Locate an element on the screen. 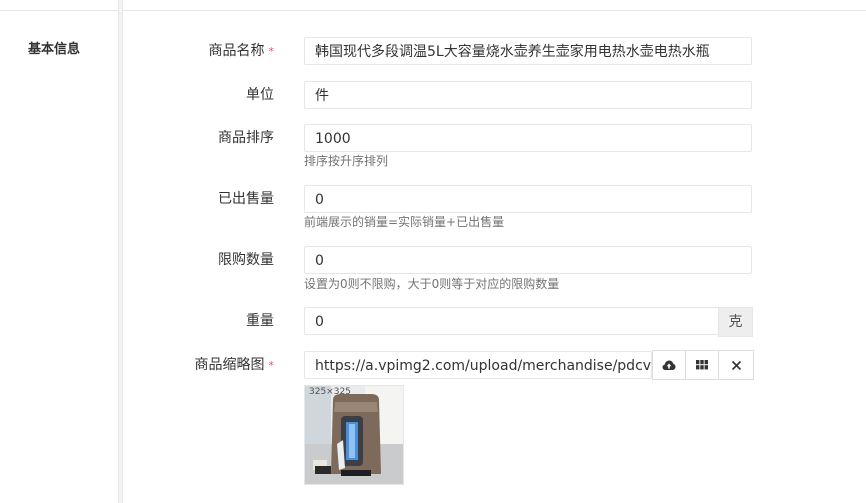 The height and width of the screenshot is (503, 866). close-icon is located at coordinates (736, 365).